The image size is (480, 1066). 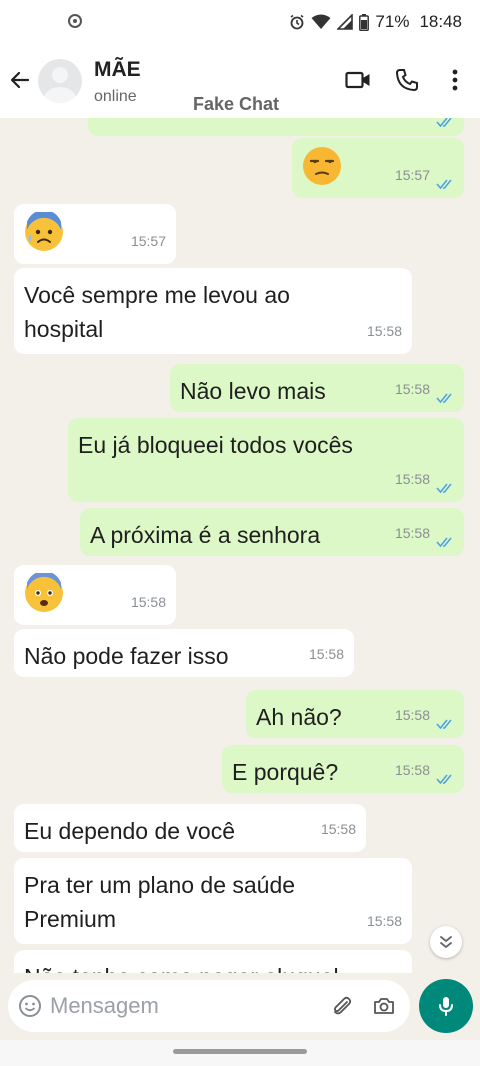 I want to click on contact-status: online, so click(x=115, y=96).